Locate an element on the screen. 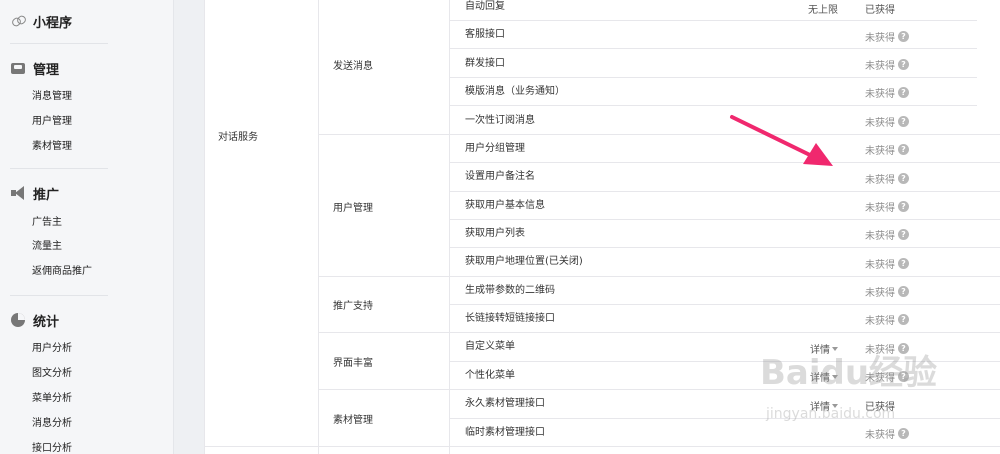 The image size is (1000, 454). permission-name: 获取用户基本信息 is located at coordinates (505, 205).